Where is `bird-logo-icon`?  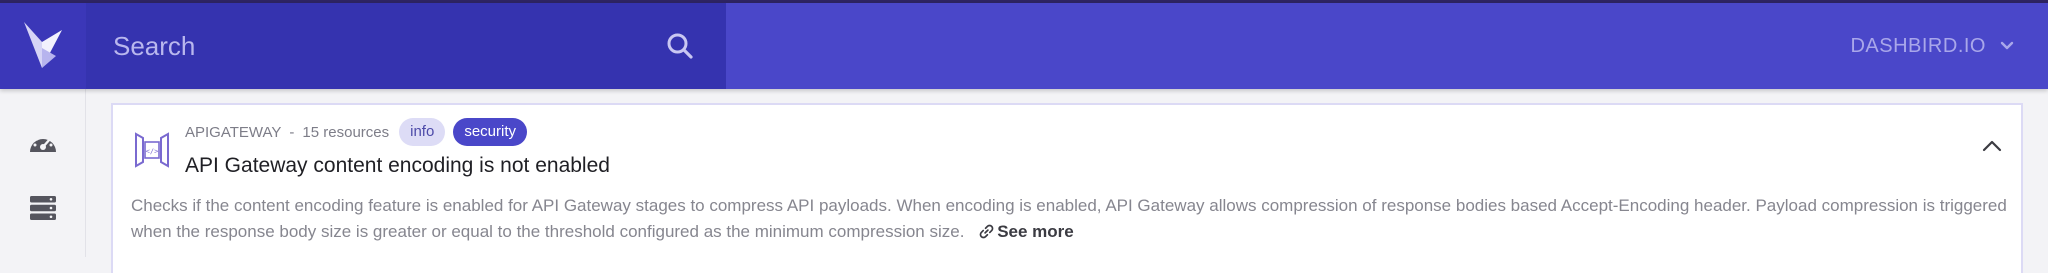 bird-logo-icon is located at coordinates (43, 45).